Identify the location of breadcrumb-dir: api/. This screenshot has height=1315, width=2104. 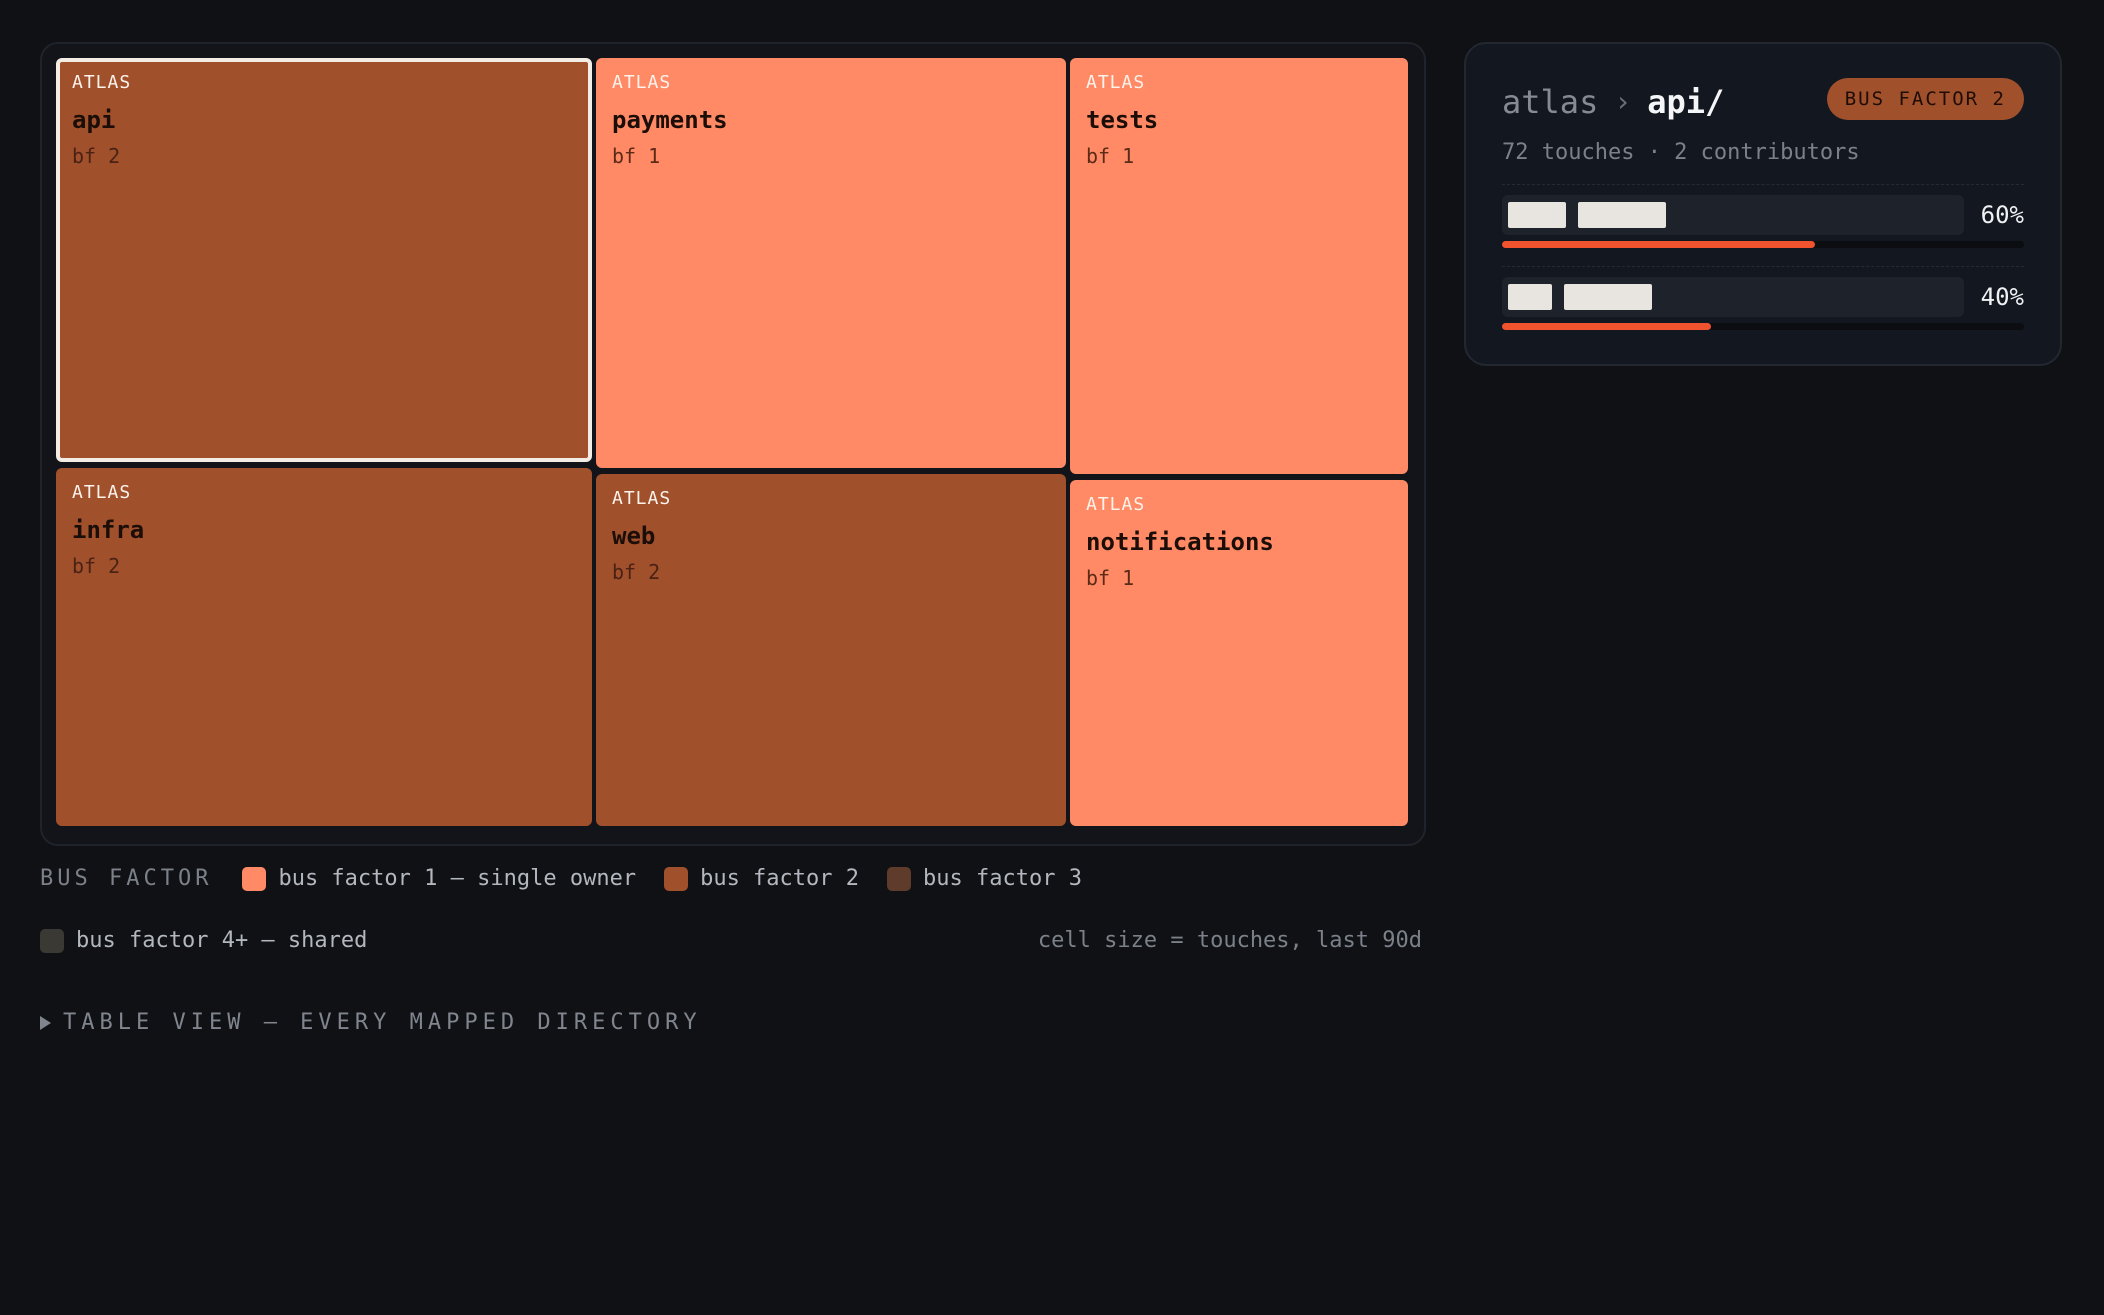
(1686, 102).